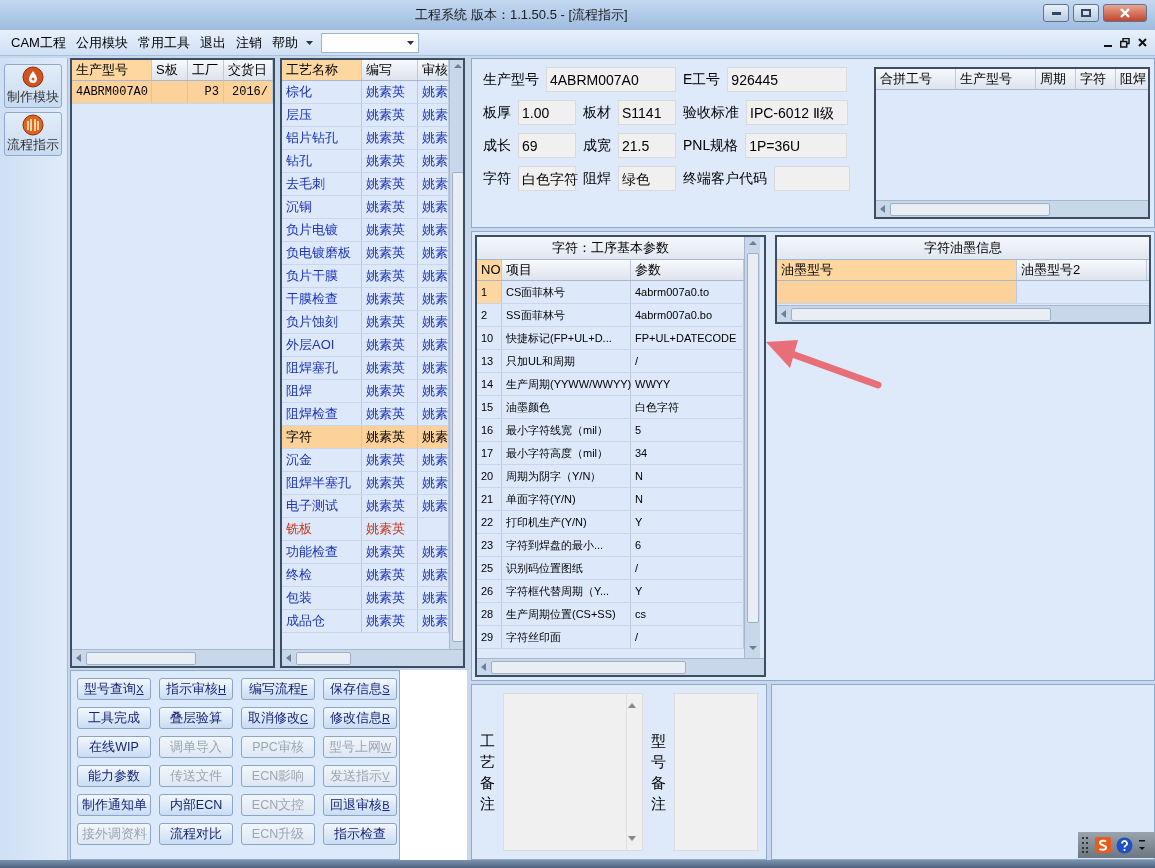 This screenshot has height=868, width=1155. Describe the element at coordinates (365, 506) in the screenshot. I see `table-row: 电子测试 姚素英 姚素` at that location.